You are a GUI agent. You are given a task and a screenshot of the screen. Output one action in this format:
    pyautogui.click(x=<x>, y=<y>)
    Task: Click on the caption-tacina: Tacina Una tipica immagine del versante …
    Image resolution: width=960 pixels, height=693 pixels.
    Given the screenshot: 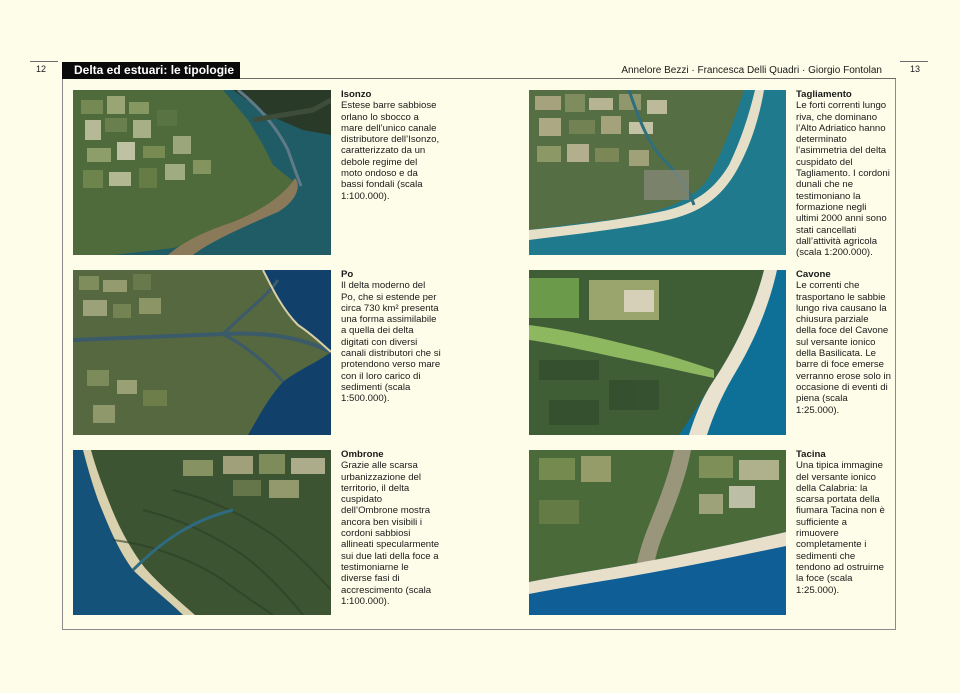 What is the action you would take?
    pyautogui.click(x=843, y=522)
    